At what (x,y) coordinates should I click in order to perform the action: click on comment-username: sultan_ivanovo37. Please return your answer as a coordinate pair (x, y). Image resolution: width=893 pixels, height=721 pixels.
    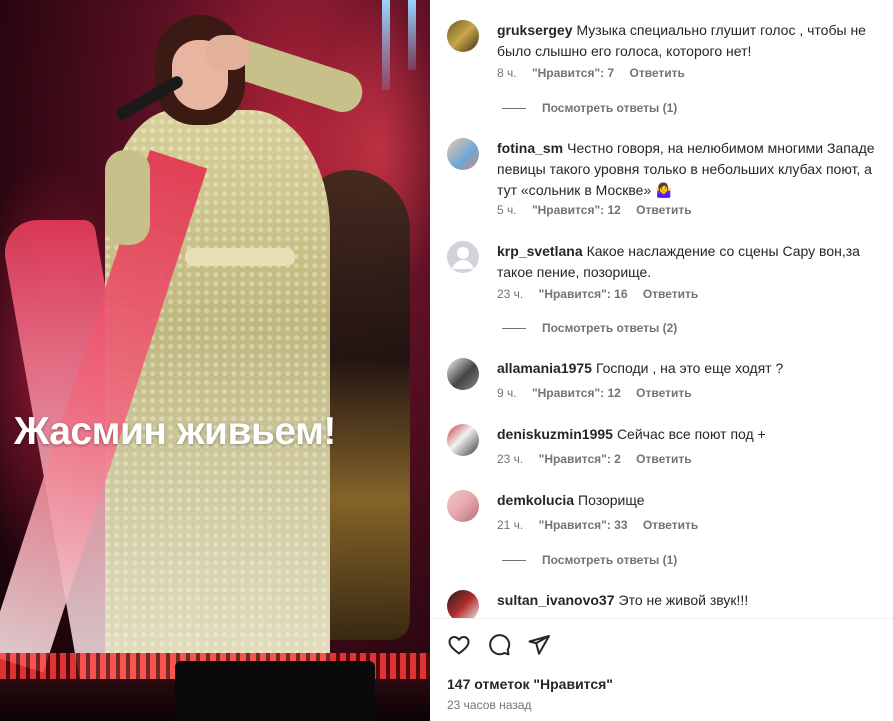
    Looking at the image, I should click on (556, 600).